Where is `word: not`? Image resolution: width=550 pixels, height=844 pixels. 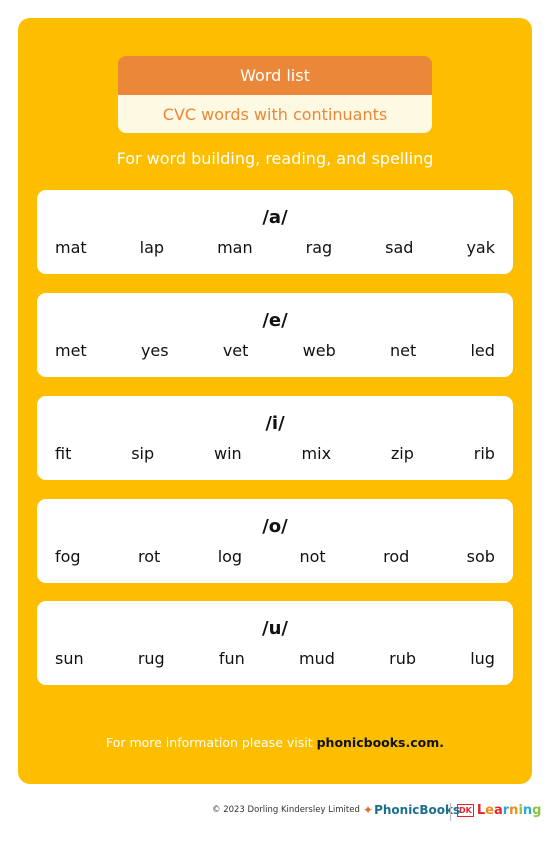
word: not is located at coordinates (312, 556).